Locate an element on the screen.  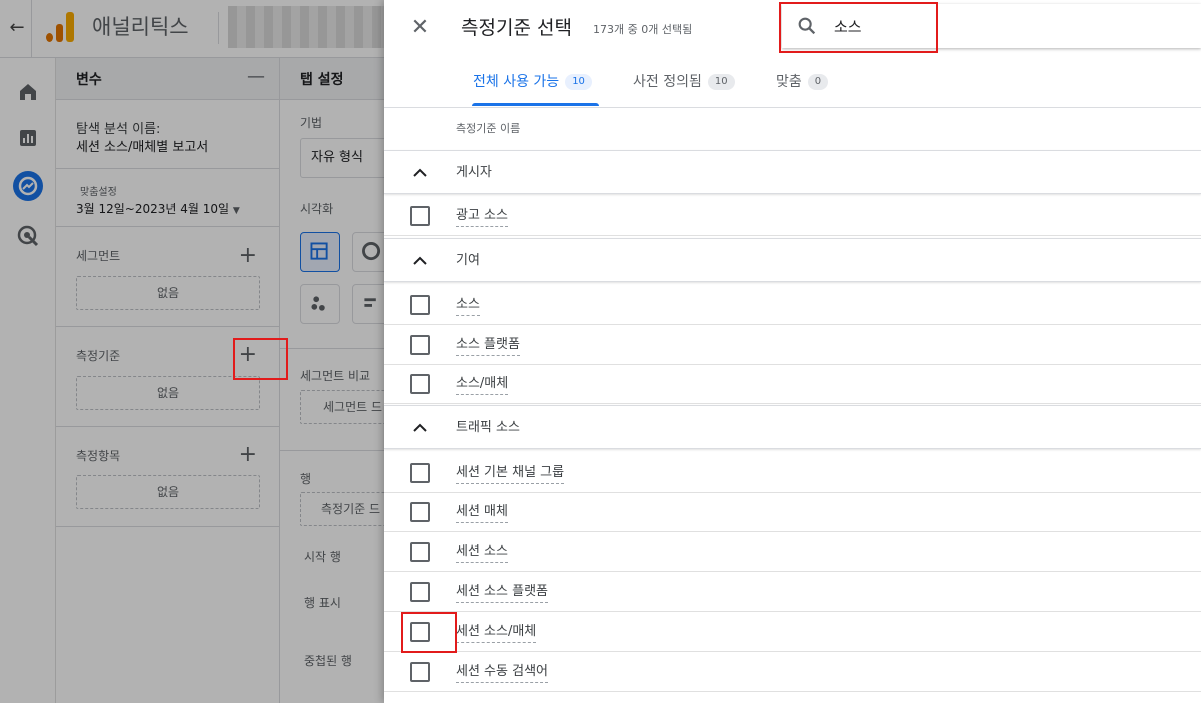
dimension-name: 세션 매체 is located at coordinates (482, 512).